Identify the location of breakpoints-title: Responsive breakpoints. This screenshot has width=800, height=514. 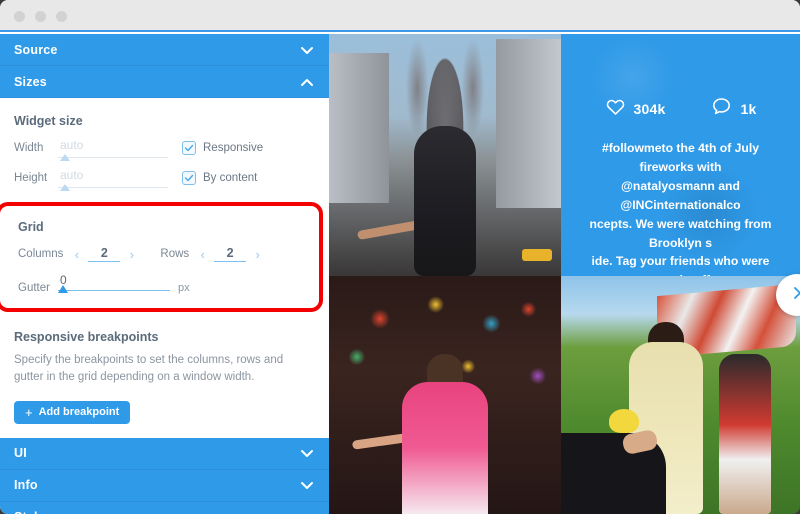
(86, 337).